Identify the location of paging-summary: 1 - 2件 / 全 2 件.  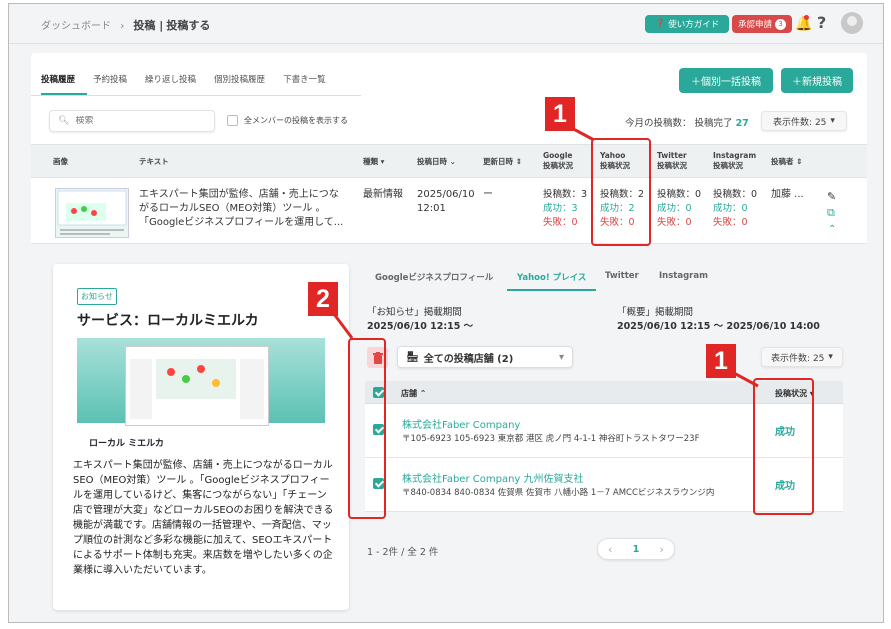
(403, 552).